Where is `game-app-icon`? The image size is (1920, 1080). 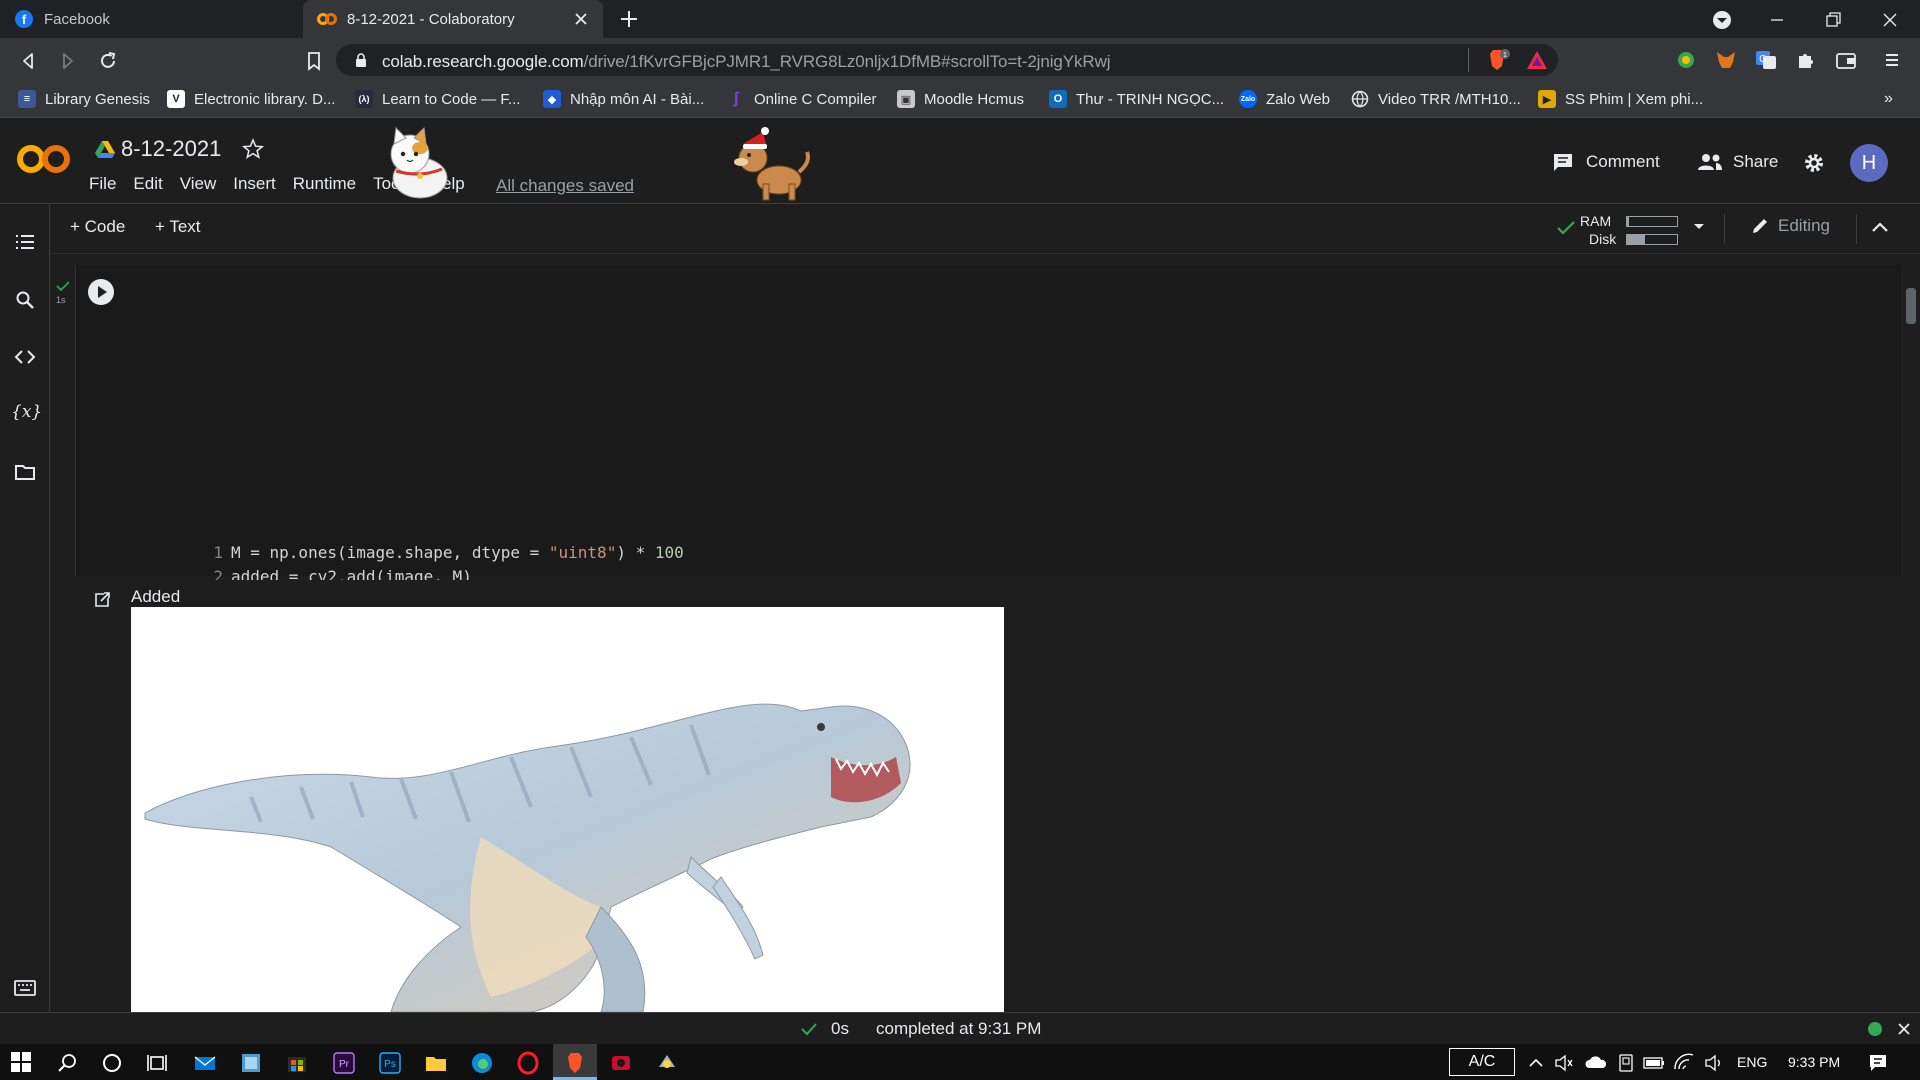 game-app-icon is located at coordinates (621, 1063).